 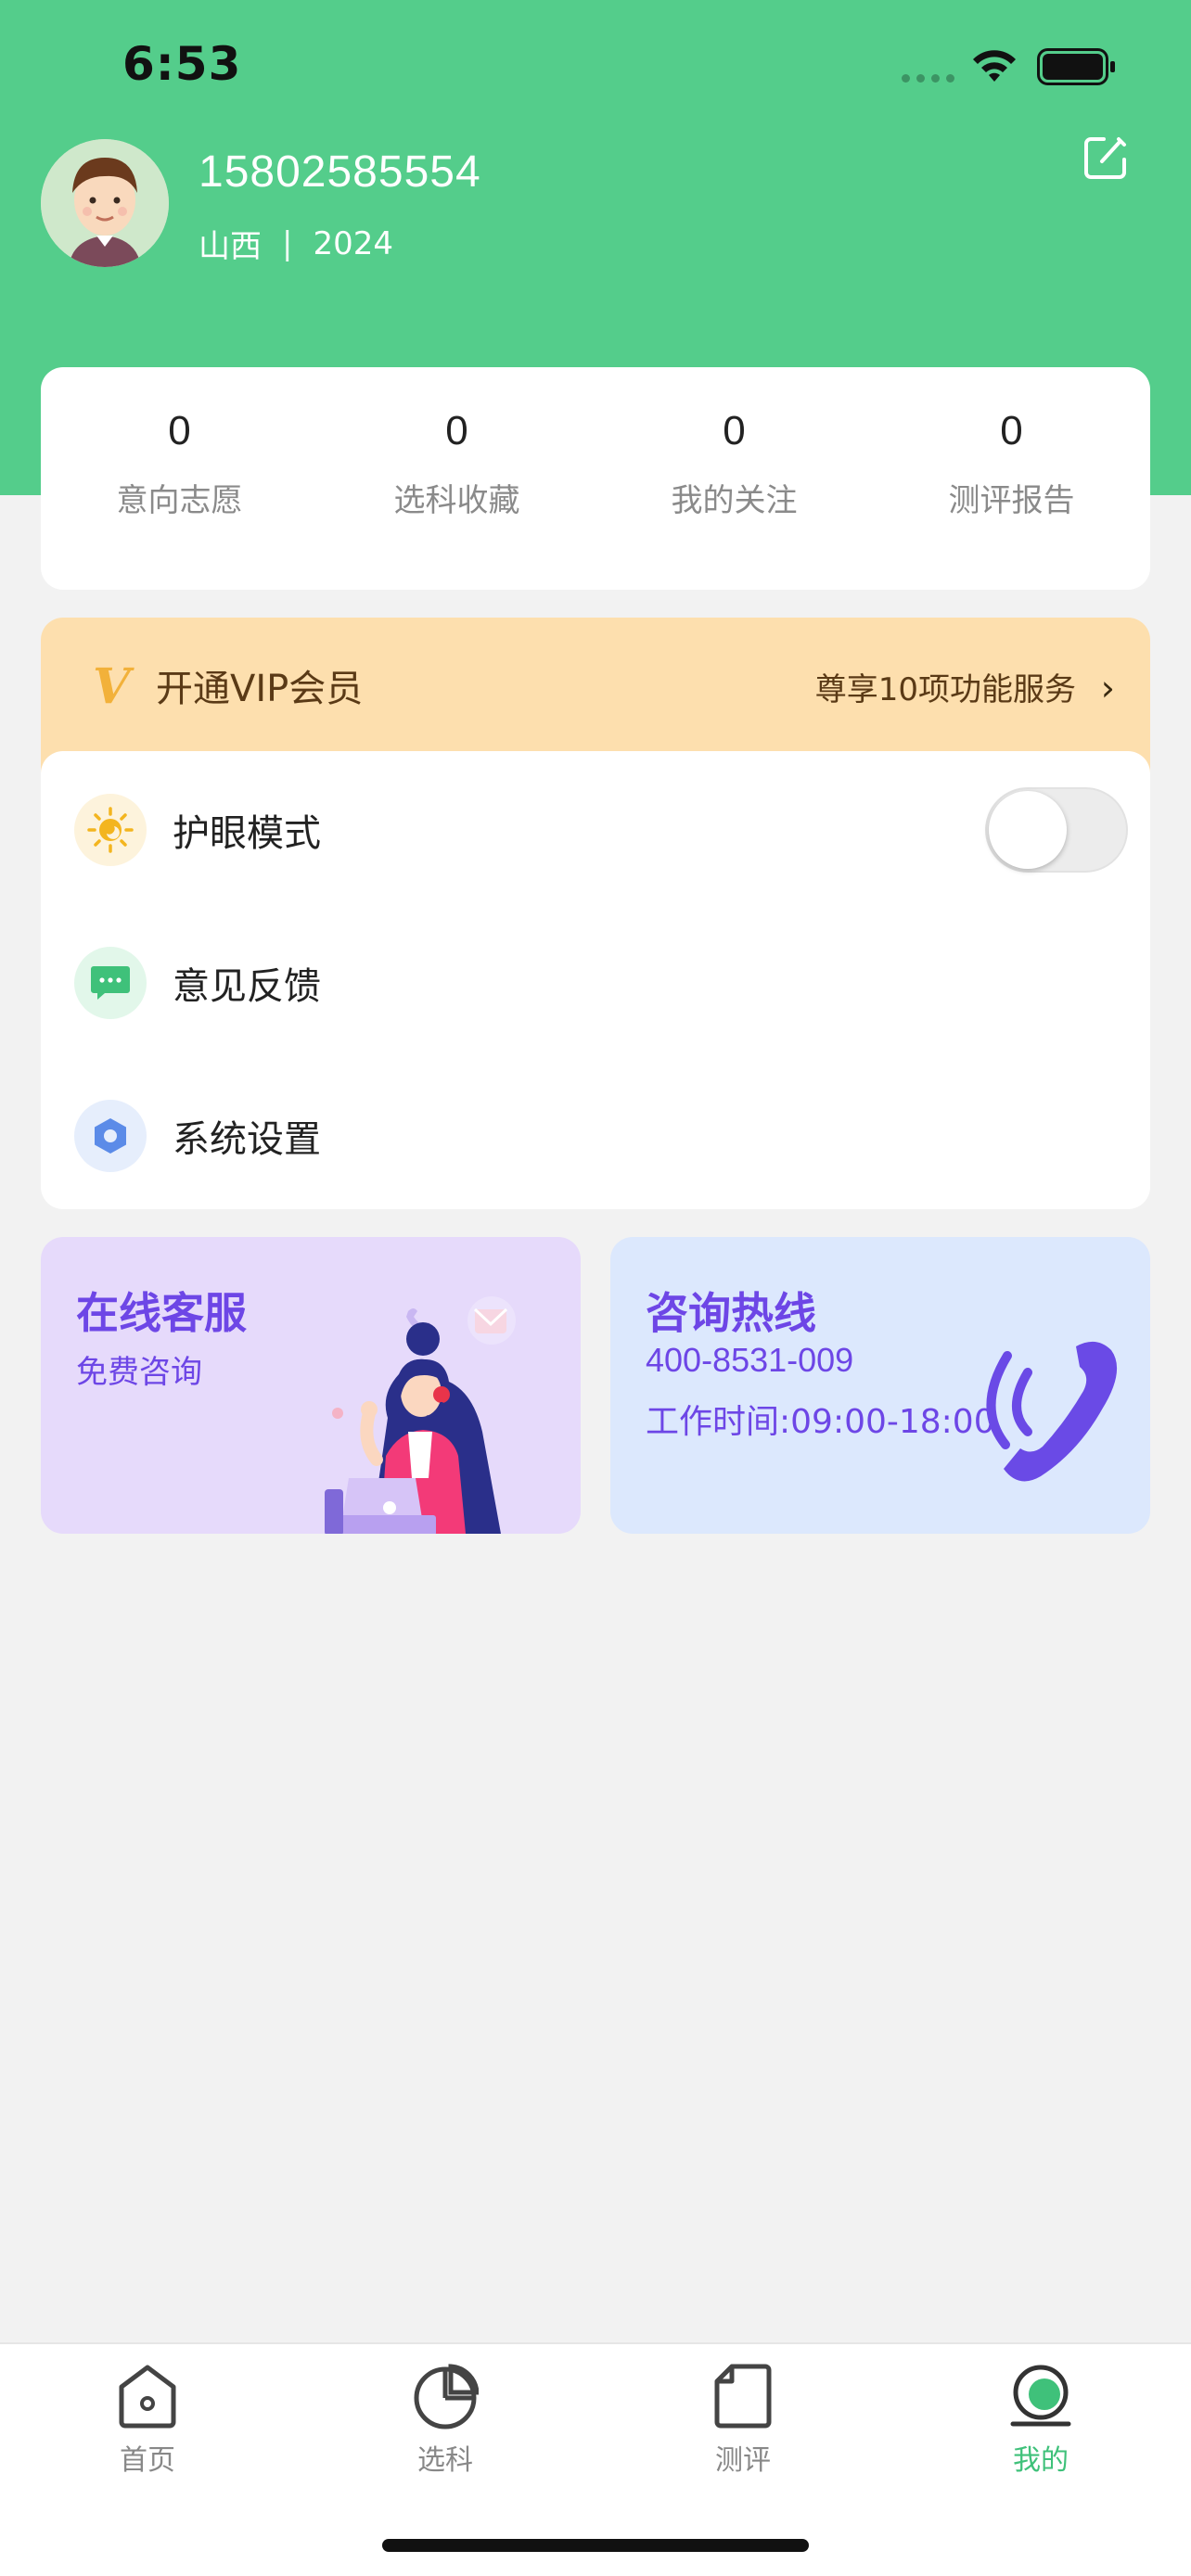 I want to click on stat-label: 意向志愿, so click(x=179, y=501).